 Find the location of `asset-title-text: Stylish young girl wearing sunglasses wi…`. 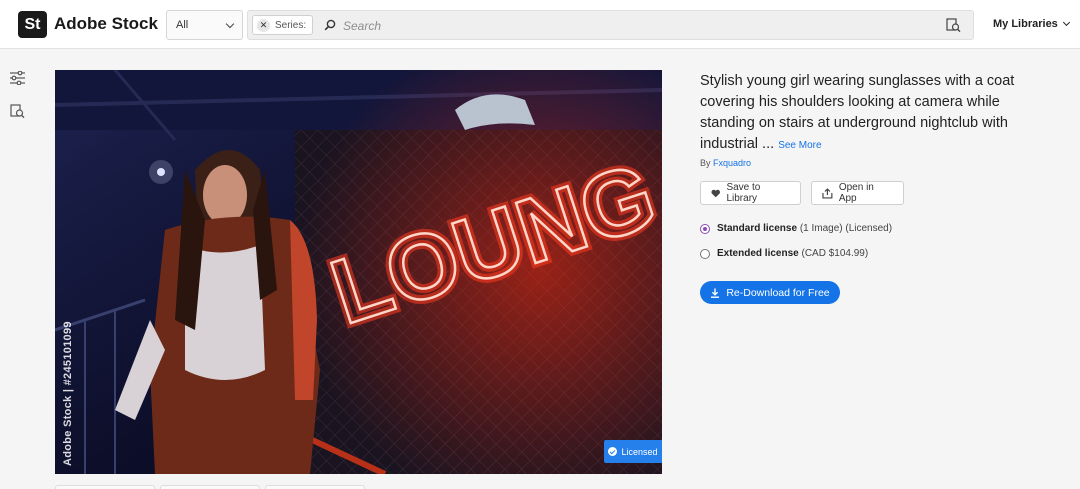

asset-title-text: Stylish young girl wearing sunglasses wi… is located at coordinates (857, 112).